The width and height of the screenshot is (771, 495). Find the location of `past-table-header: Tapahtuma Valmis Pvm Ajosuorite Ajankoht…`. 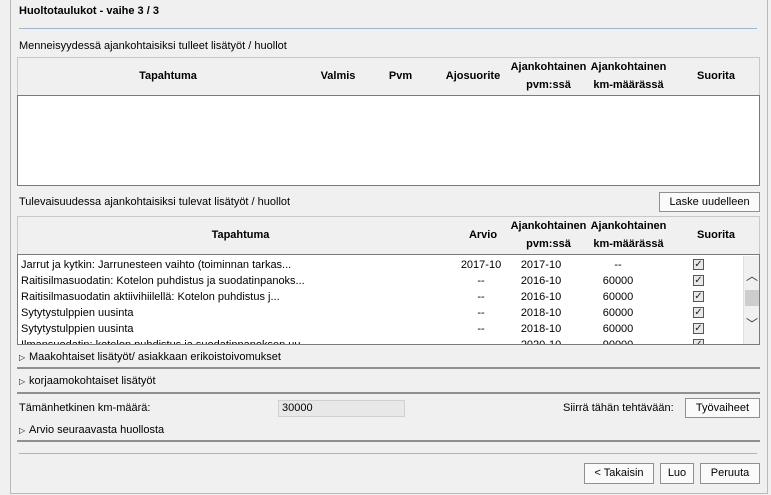

past-table-header: Tapahtuma Valmis Pvm Ajosuorite Ajankoht… is located at coordinates (388, 76).